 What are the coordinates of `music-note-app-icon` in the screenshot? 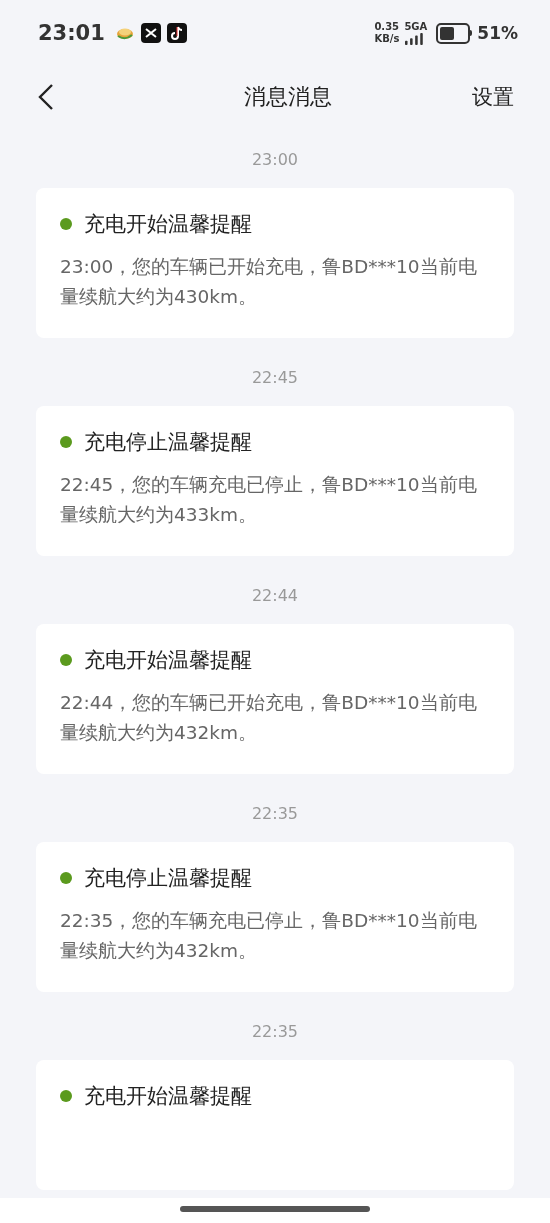 It's located at (176, 33).